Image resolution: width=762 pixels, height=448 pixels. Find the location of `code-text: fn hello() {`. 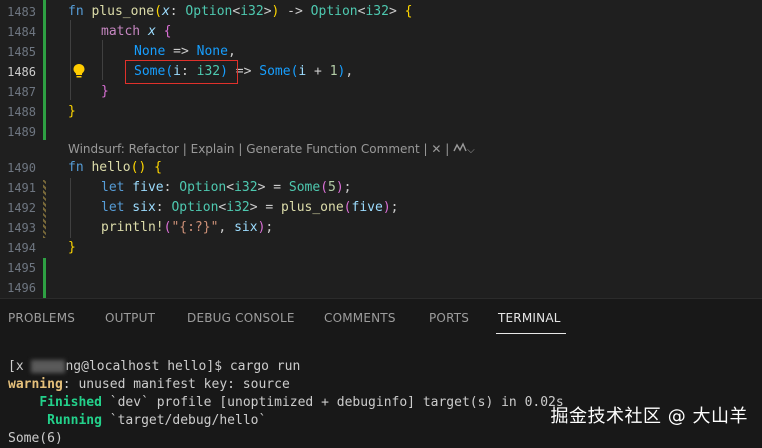

code-text: fn hello() { is located at coordinates (115, 167).